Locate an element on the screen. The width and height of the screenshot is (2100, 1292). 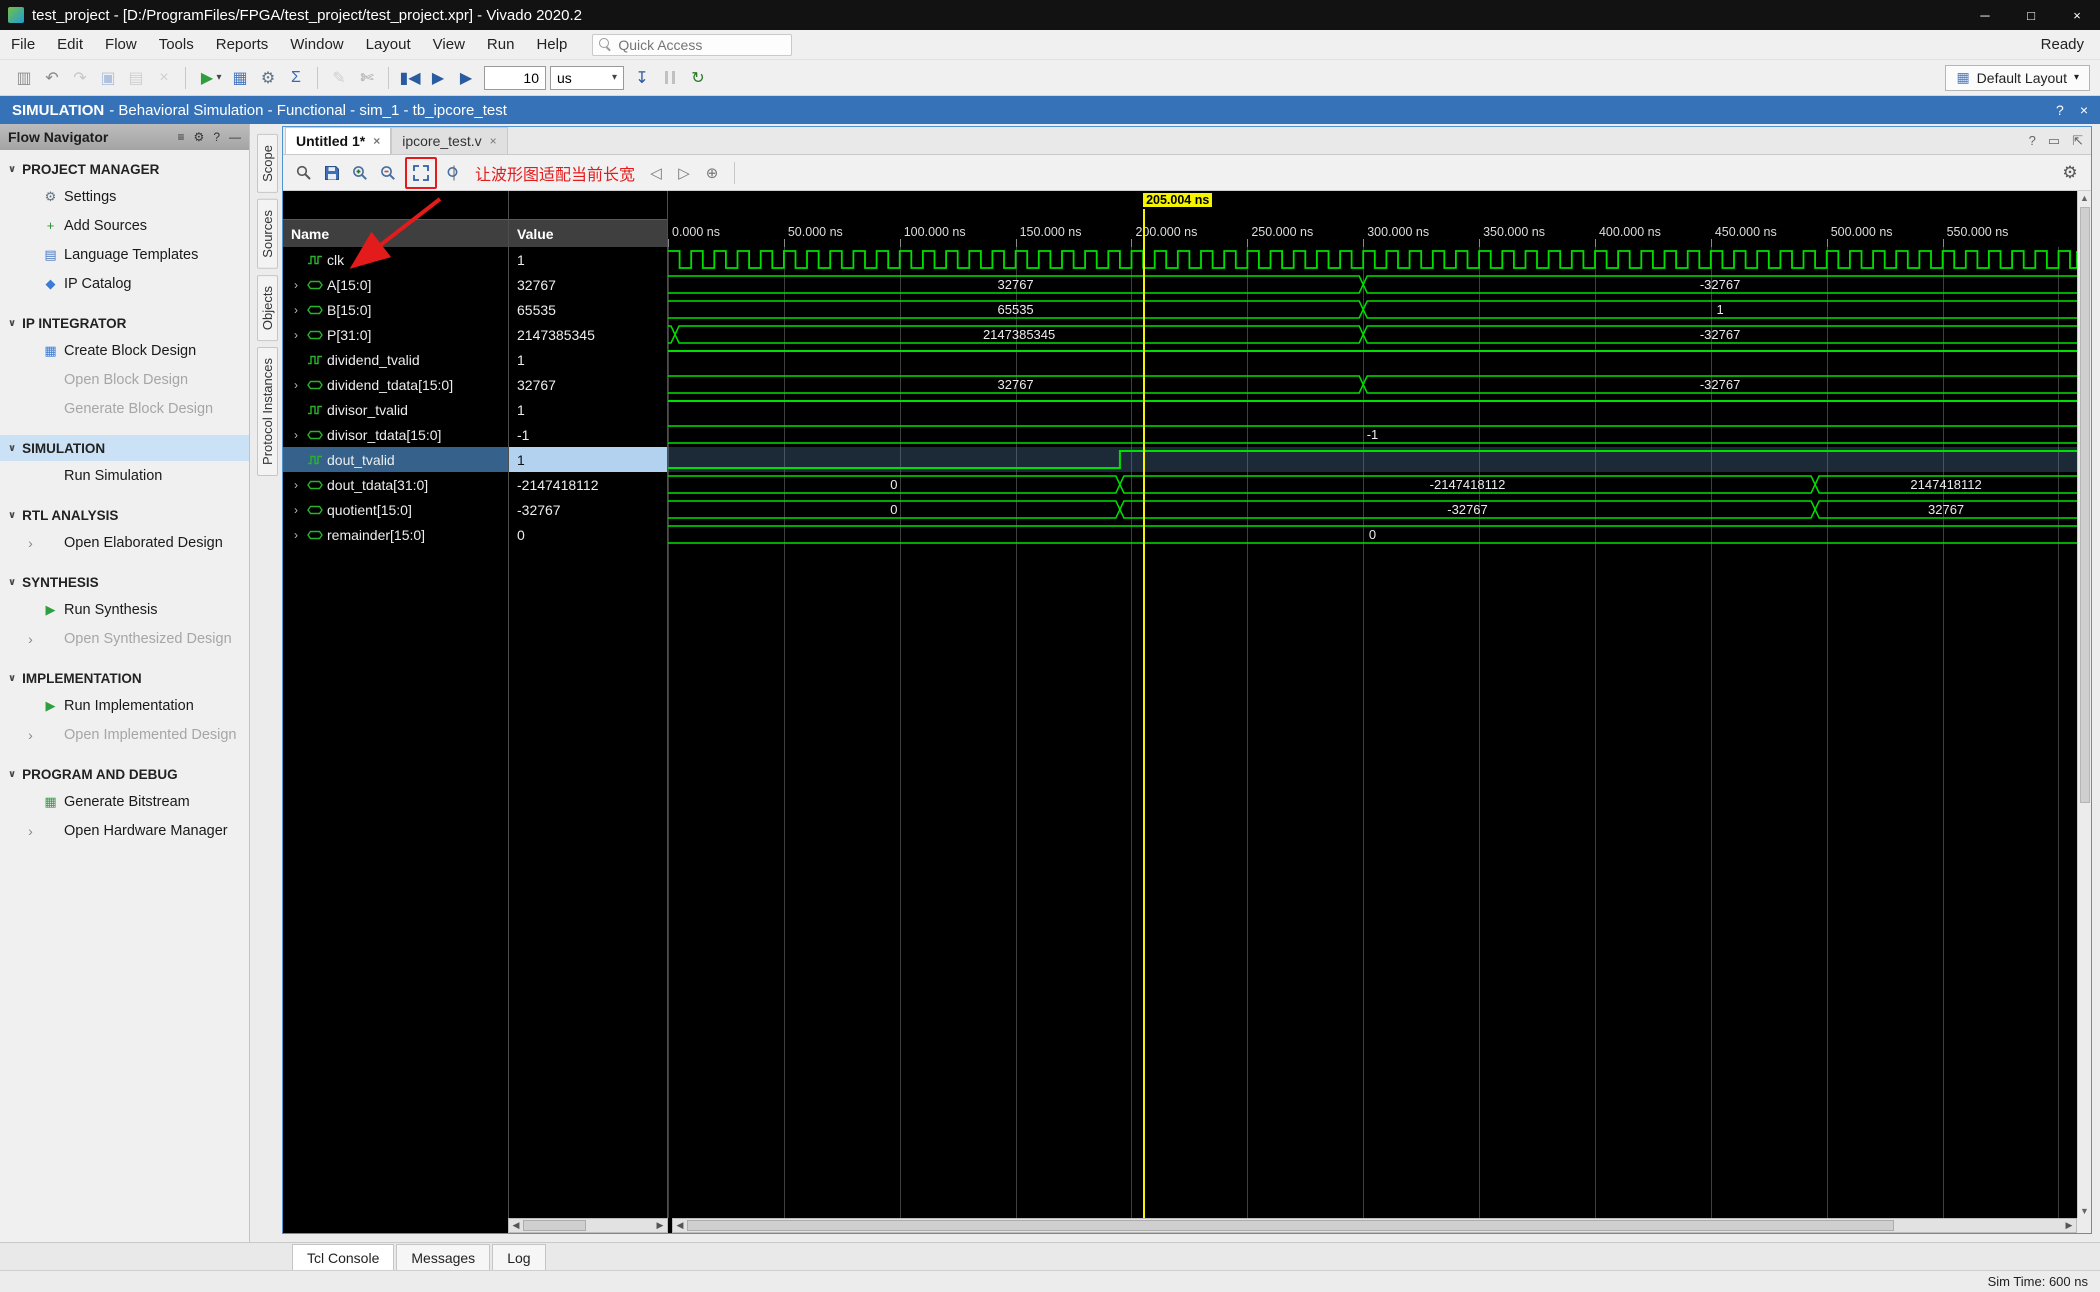
side-tab-protocol-instances: Protocol Instances is located at coordinates (267, 411).